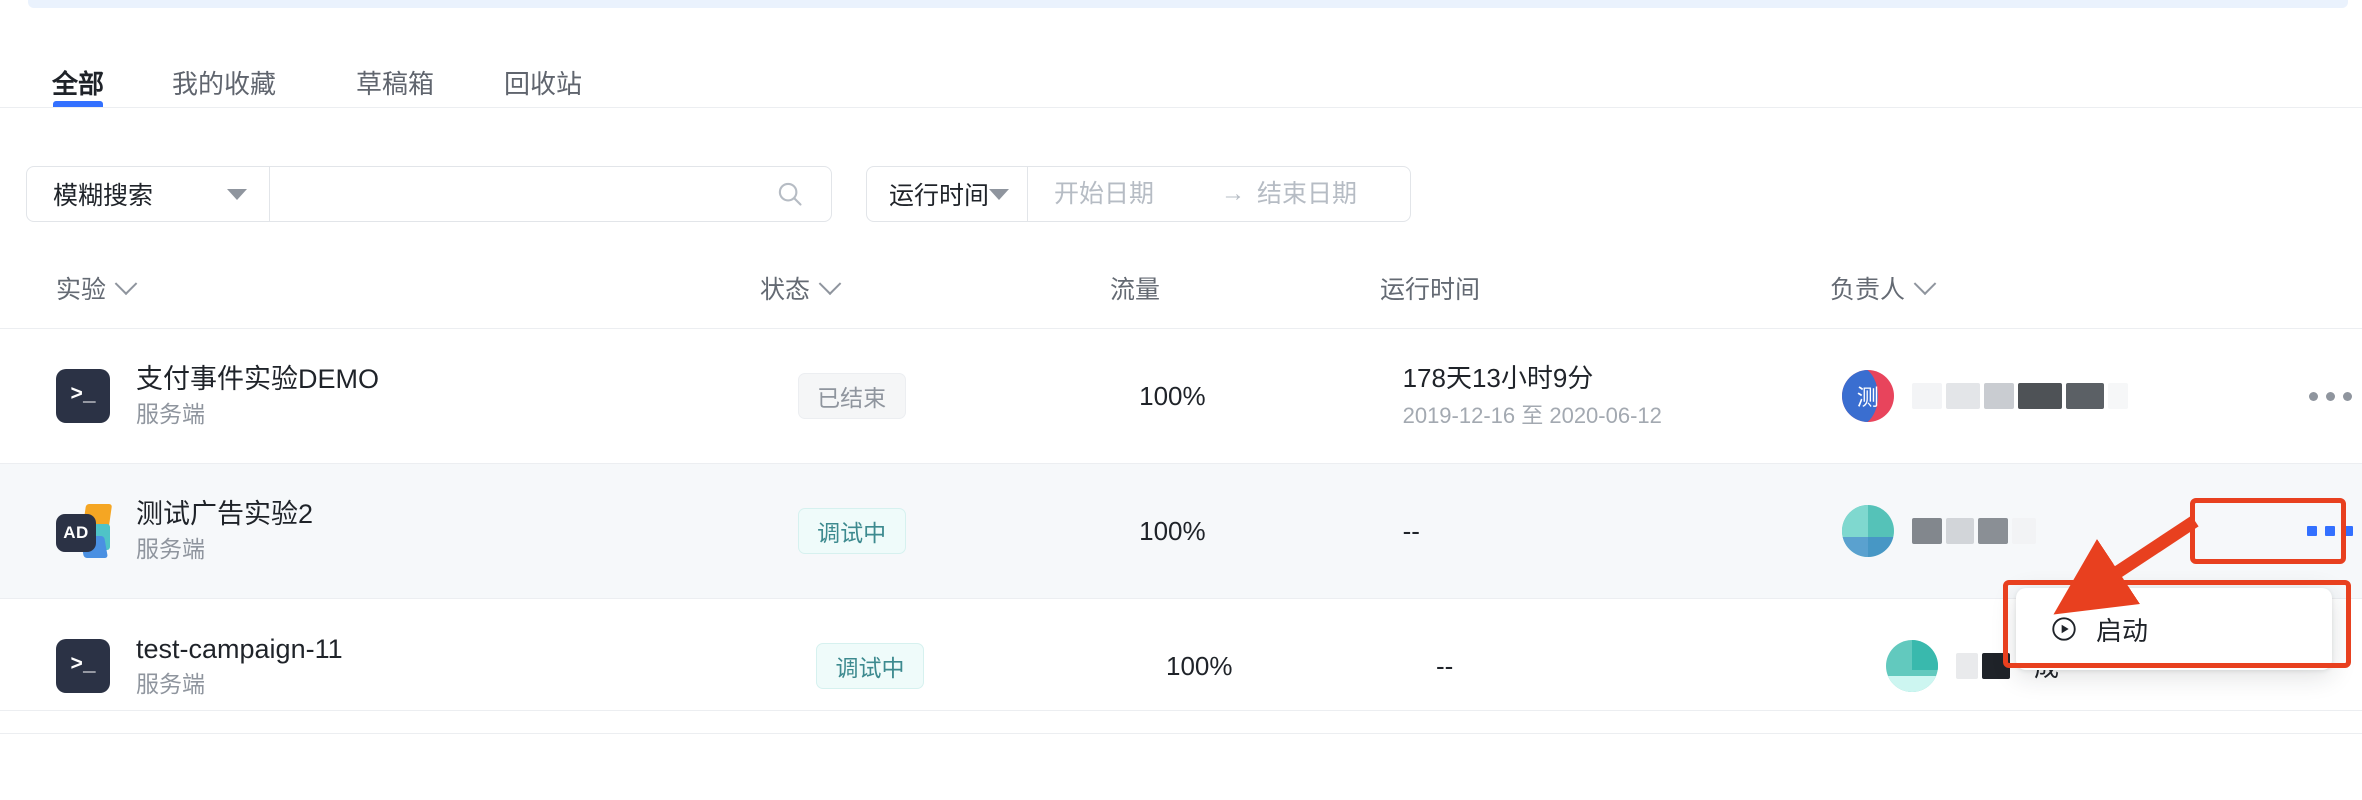  Describe the element at coordinates (1868, 290) in the screenshot. I see `column-header-owner-label: 负责人` at that location.